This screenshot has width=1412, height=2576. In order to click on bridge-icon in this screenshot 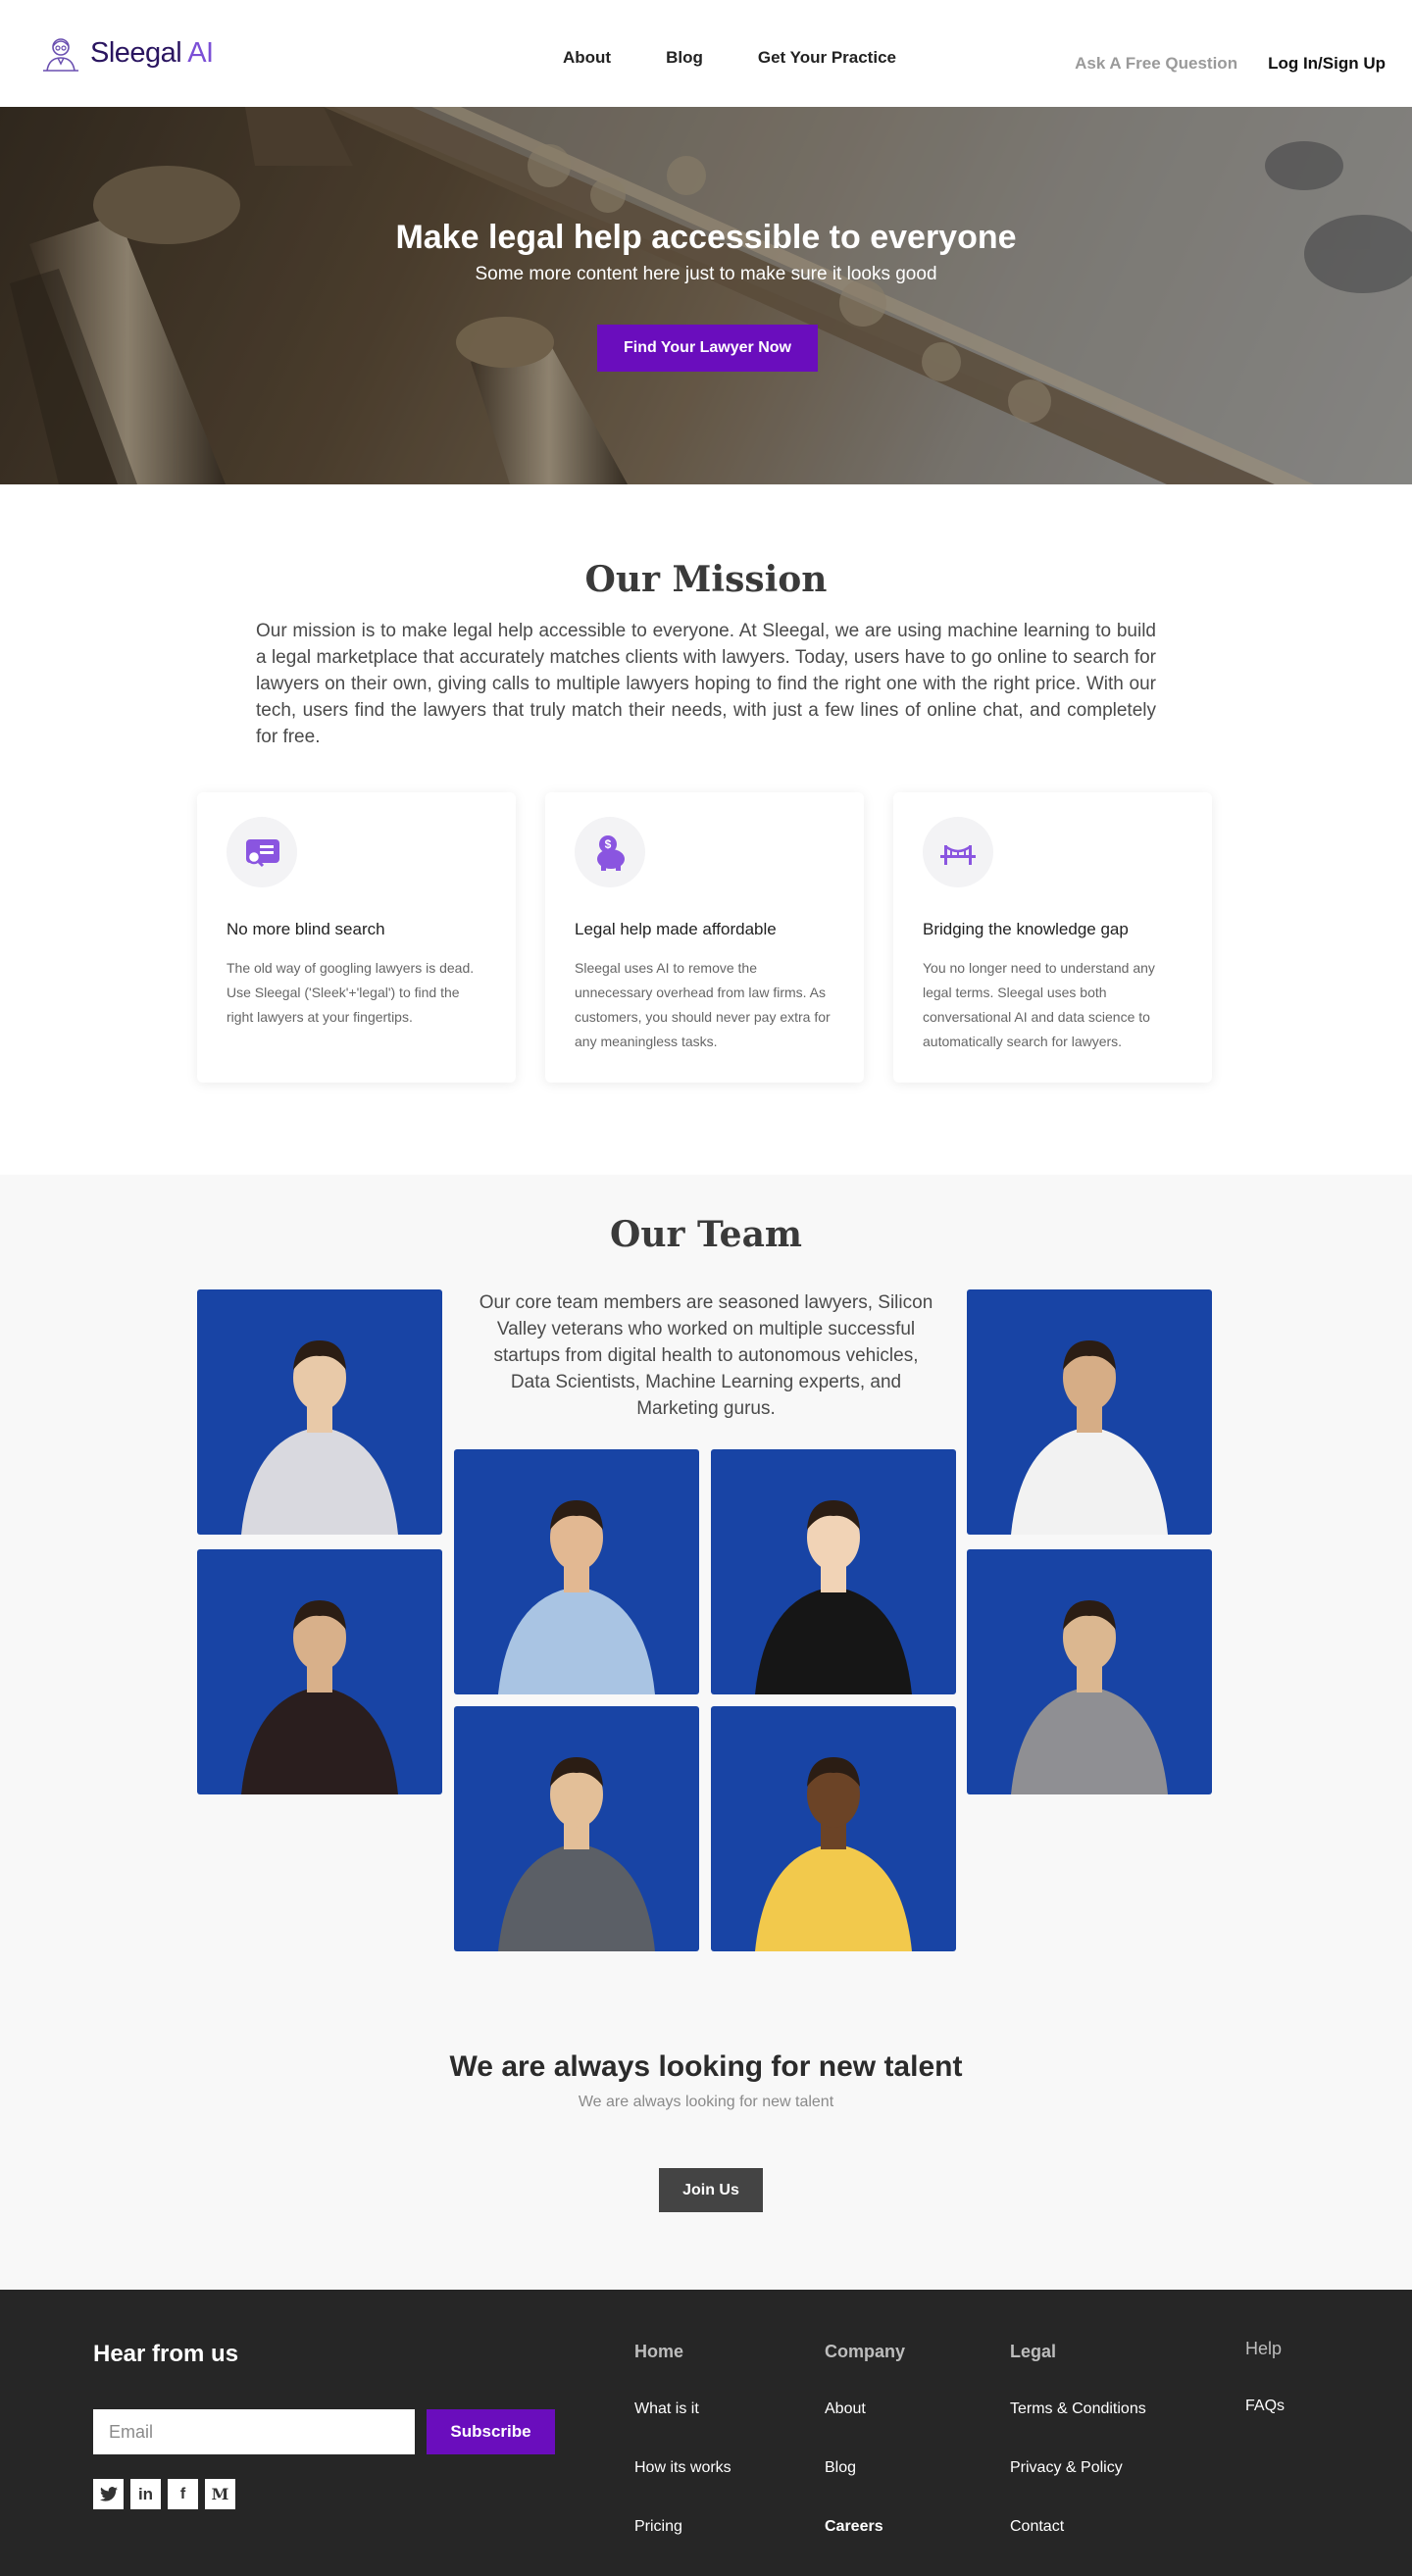, I will do `click(958, 852)`.